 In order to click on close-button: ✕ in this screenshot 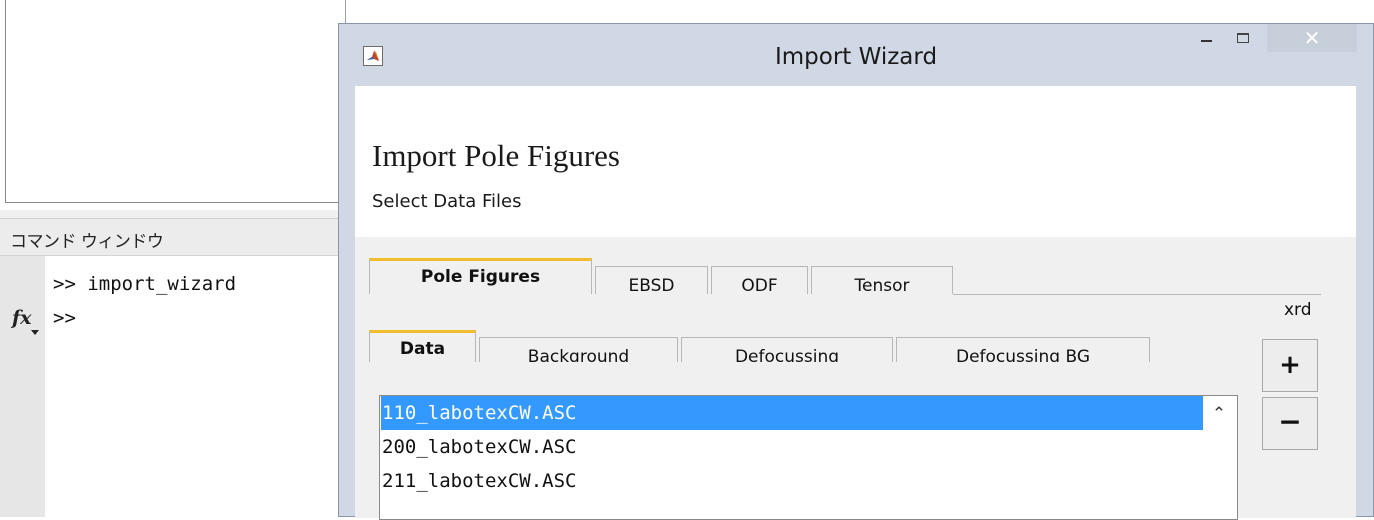, I will do `click(1312, 38)`.